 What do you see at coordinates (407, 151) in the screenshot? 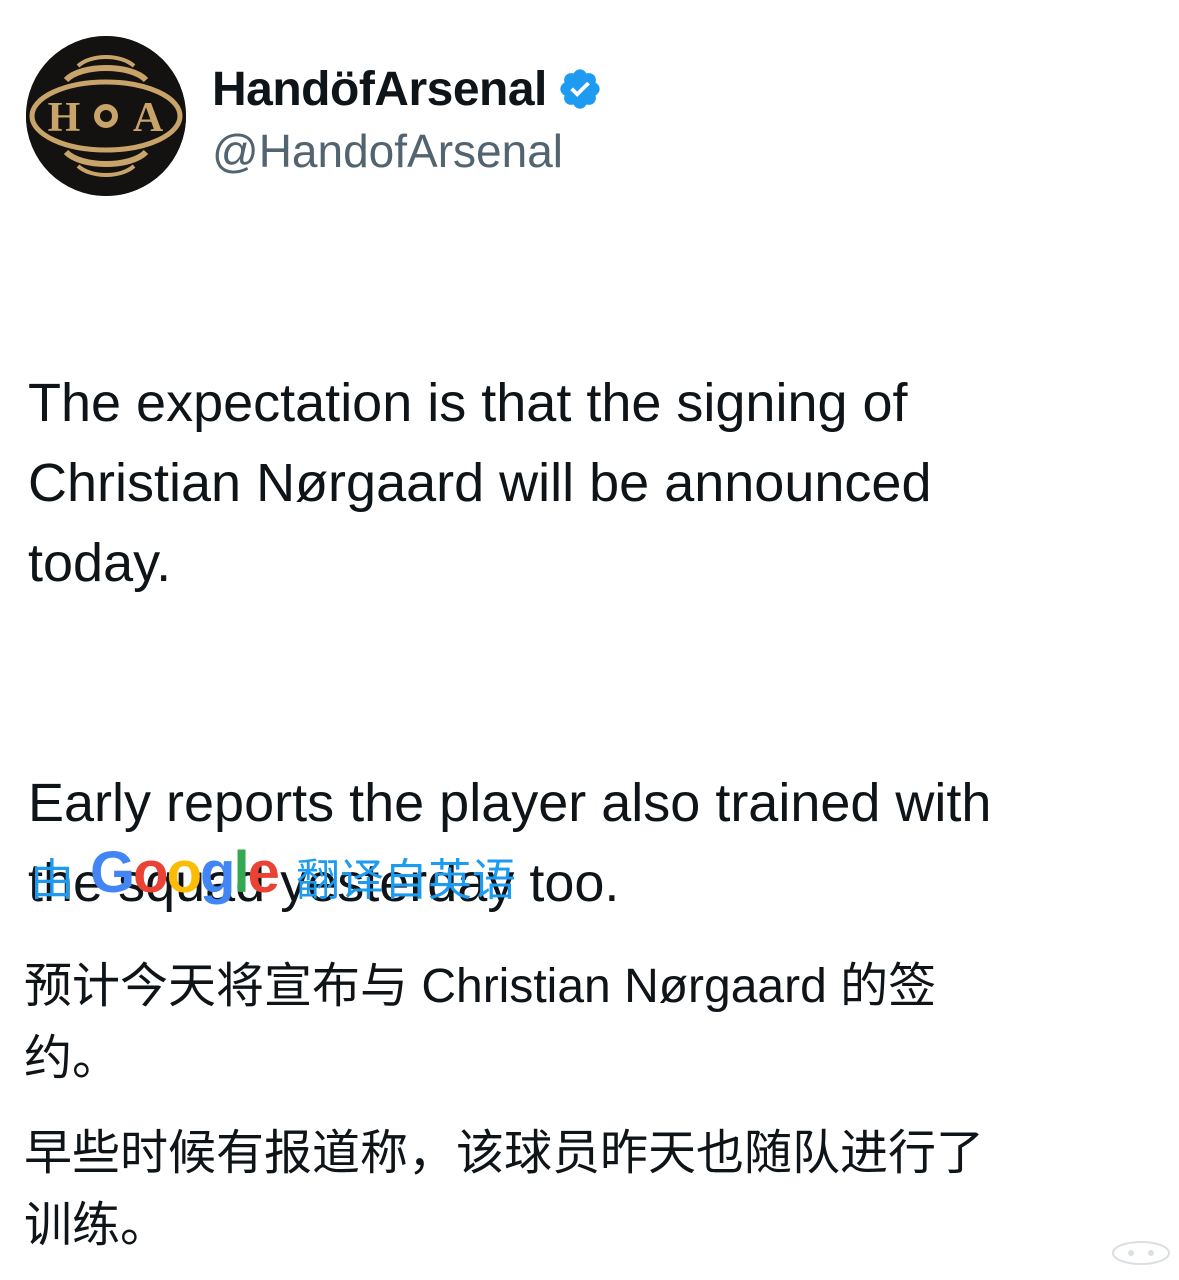
I see `author-handle: @HandofArsenal` at bounding box center [407, 151].